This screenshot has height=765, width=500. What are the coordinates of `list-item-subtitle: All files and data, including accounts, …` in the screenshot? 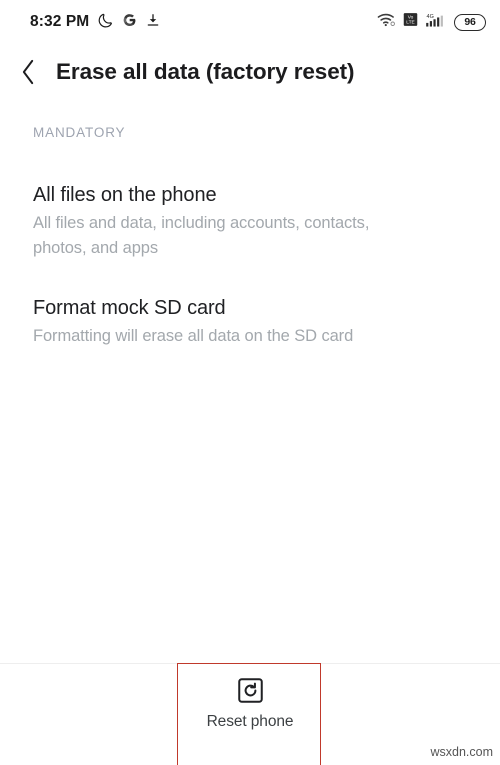 It's located at (201, 235).